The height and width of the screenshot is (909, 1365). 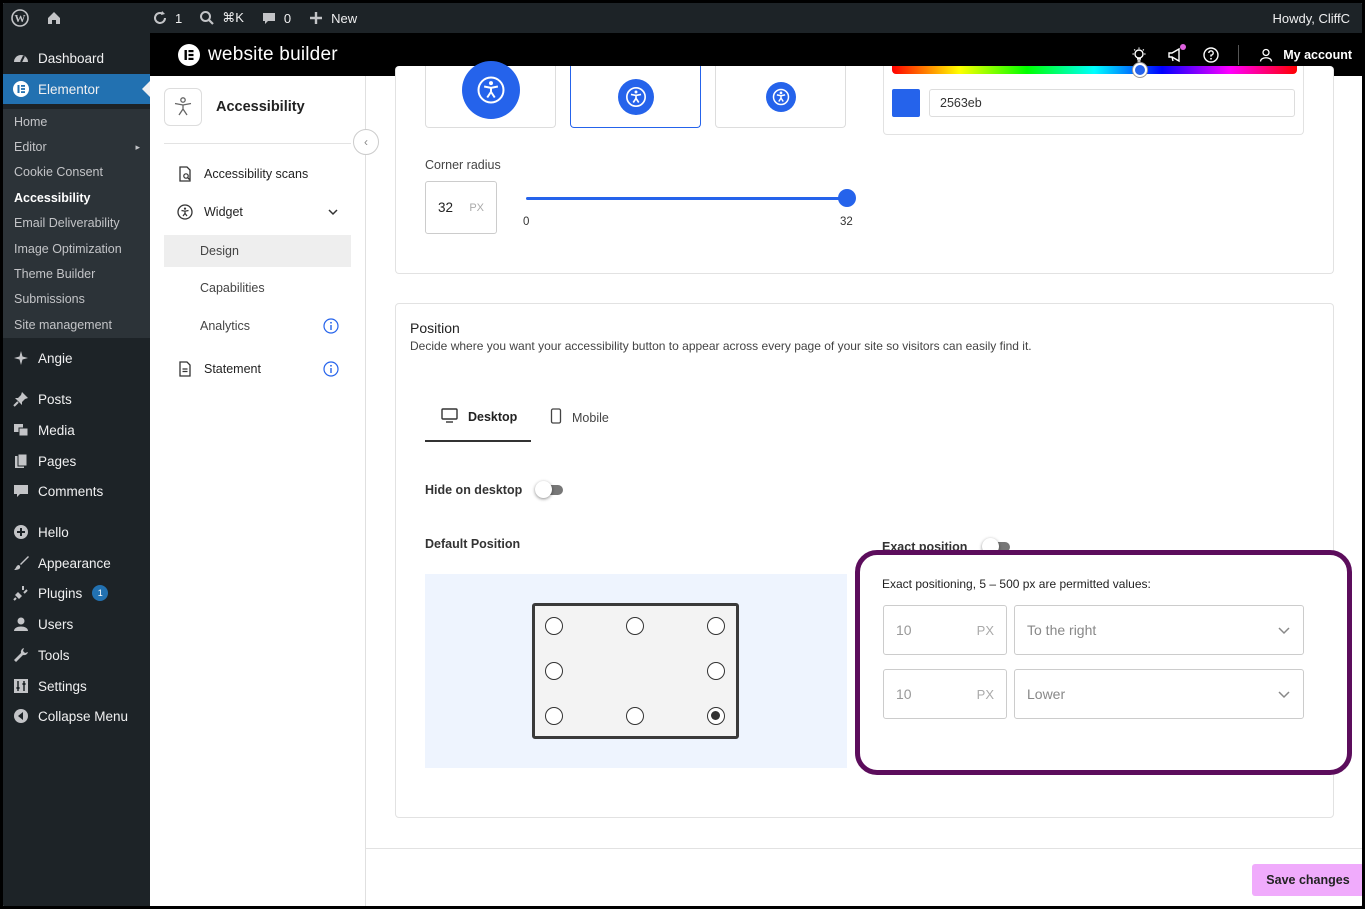 I want to click on help-icon, so click(x=1211, y=55).